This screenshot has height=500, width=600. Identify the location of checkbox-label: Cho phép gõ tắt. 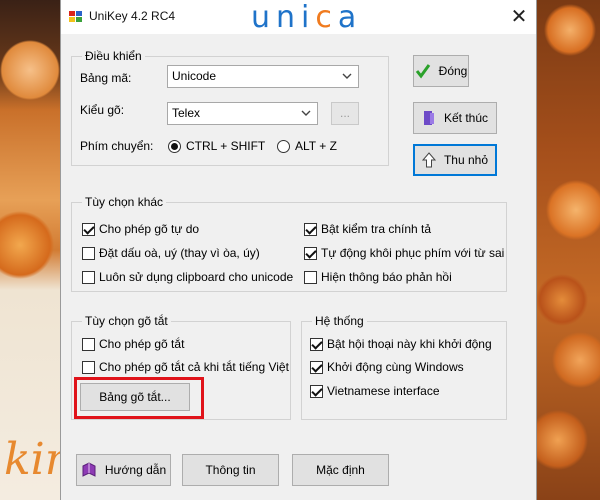
(142, 344).